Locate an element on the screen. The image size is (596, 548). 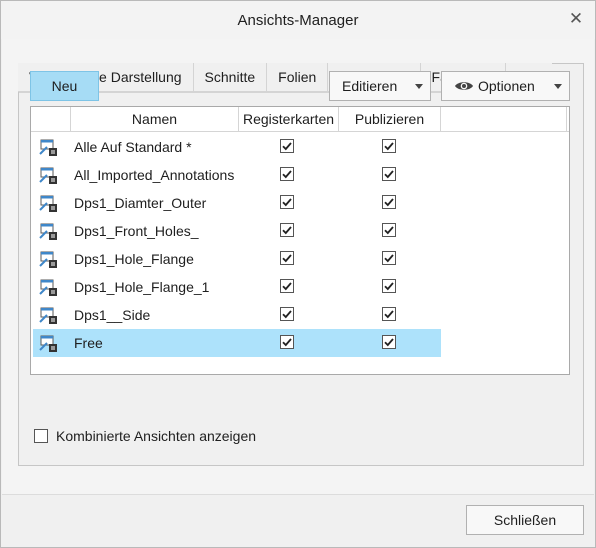
tab-sections: Schnitte is located at coordinates (230, 77).